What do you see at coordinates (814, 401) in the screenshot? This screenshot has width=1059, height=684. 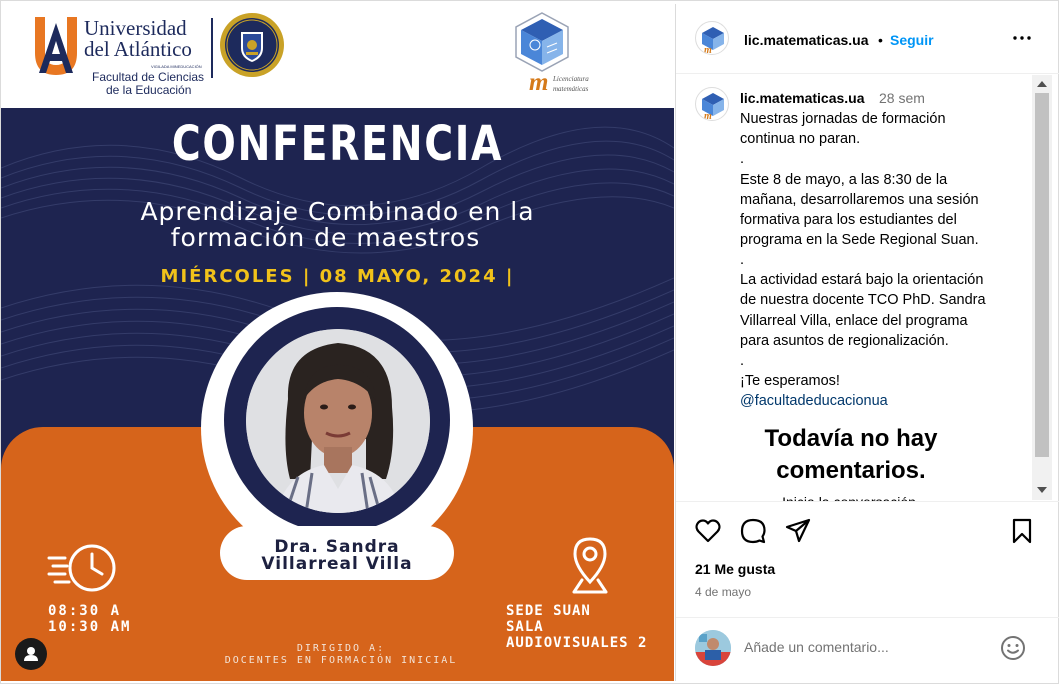 I see `caption-mention-link: @facultadeducacionua` at bounding box center [814, 401].